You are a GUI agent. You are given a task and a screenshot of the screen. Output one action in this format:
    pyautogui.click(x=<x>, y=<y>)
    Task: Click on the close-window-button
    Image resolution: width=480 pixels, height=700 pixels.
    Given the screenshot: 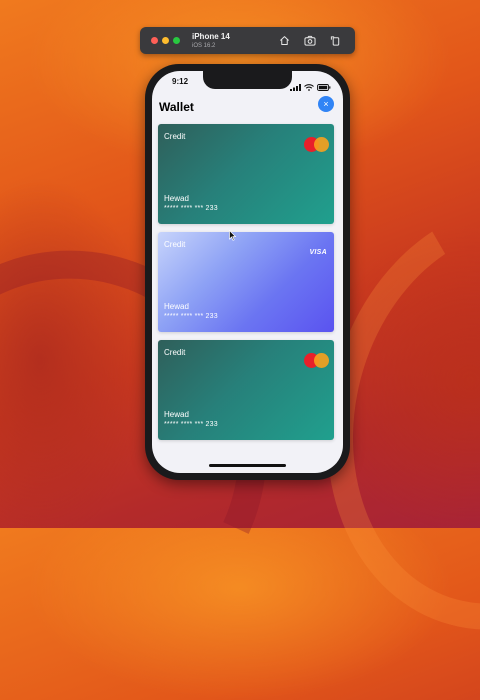 What is the action you would take?
    pyautogui.click(x=154, y=40)
    